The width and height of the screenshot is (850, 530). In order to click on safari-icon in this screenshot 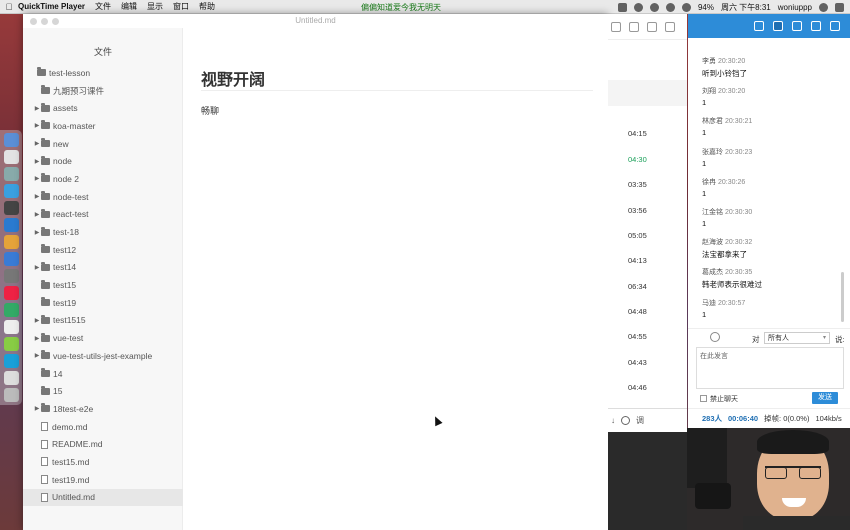, I will do `click(11, 191)`.